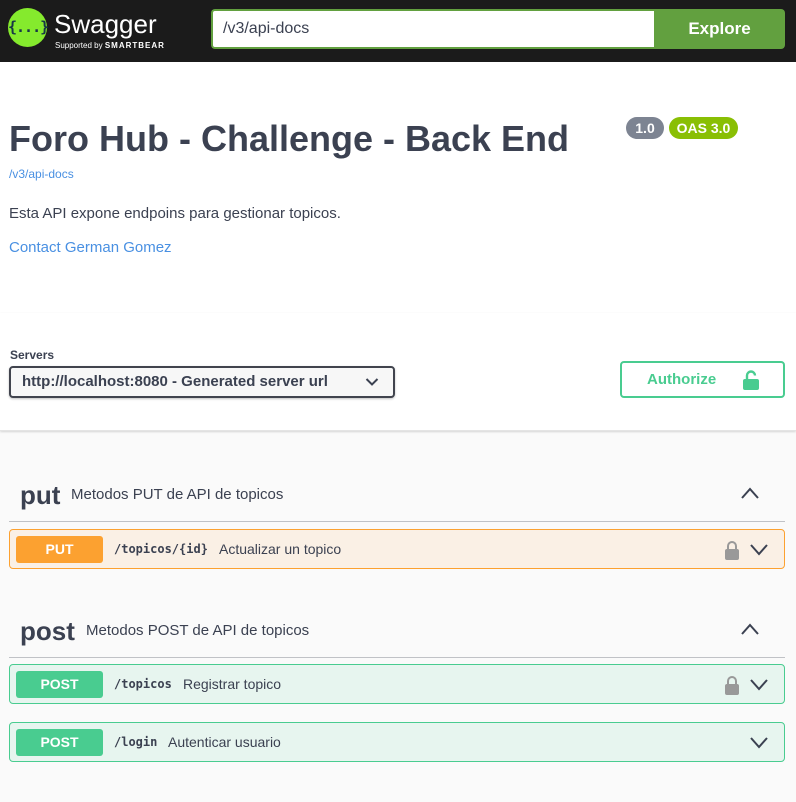 Image resolution: width=796 pixels, height=802 pixels. What do you see at coordinates (47, 631) in the screenshot?
I see `tag-name: post` at bounding box center [47, 631].